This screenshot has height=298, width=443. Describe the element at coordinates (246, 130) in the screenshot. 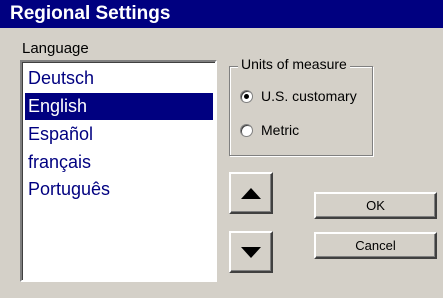

I see `radio-metric-indicator` at that location.